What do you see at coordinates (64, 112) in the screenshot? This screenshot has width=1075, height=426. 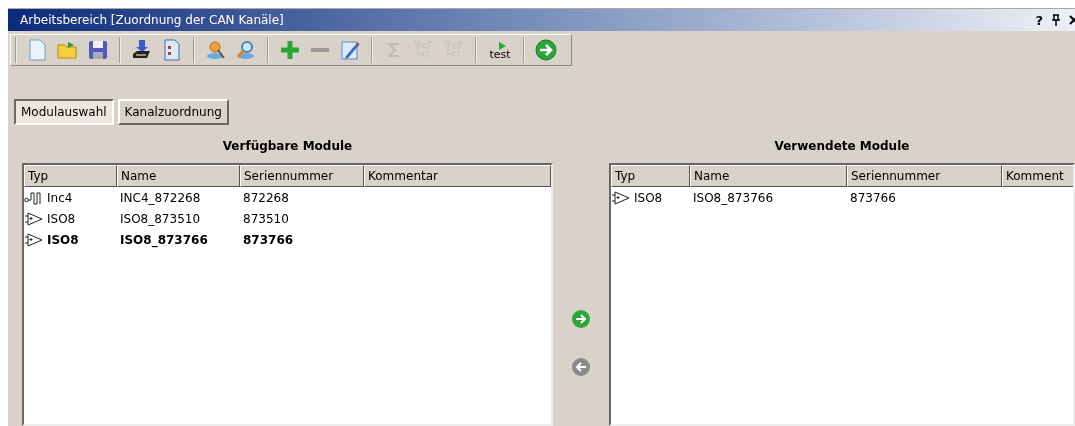 I see `tab: Modulauswahl` at bounding box center [64, 112].